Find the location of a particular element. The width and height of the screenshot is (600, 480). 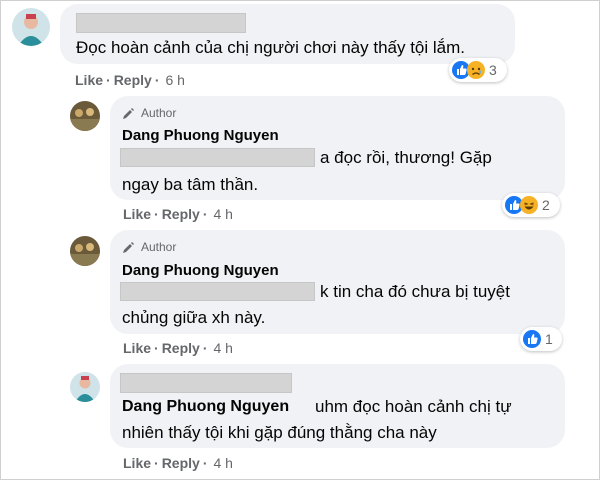

reply-text-line-1: uhm đọc hoàn cảnh chị tự is located at coordinates (413, 406).